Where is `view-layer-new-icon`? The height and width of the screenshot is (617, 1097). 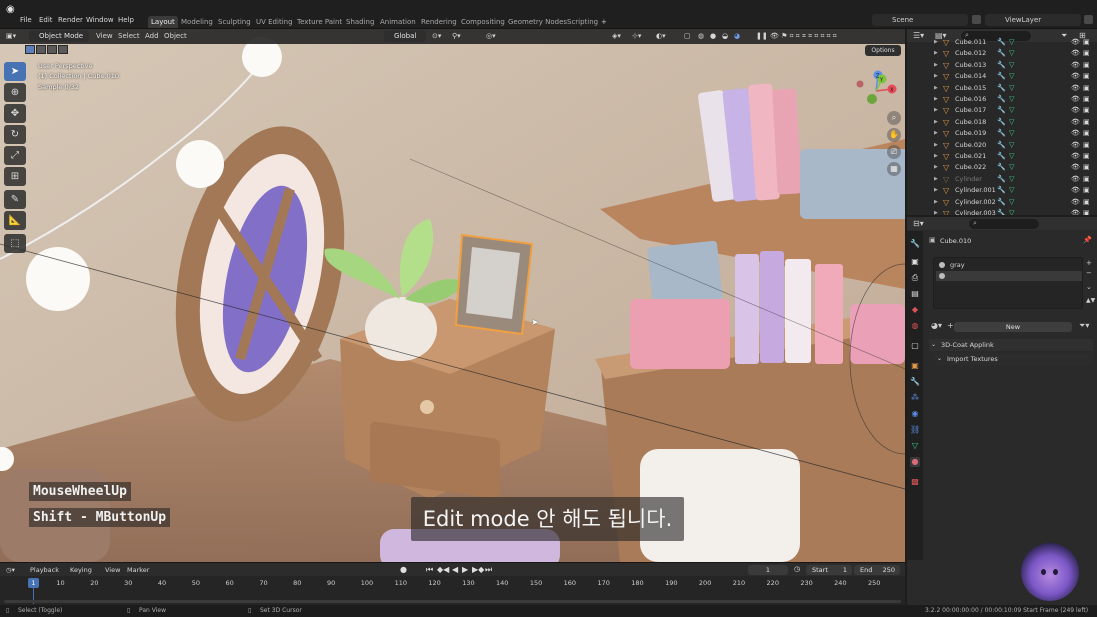
view-layer-new-icon is located at coordinates (1088, 19).